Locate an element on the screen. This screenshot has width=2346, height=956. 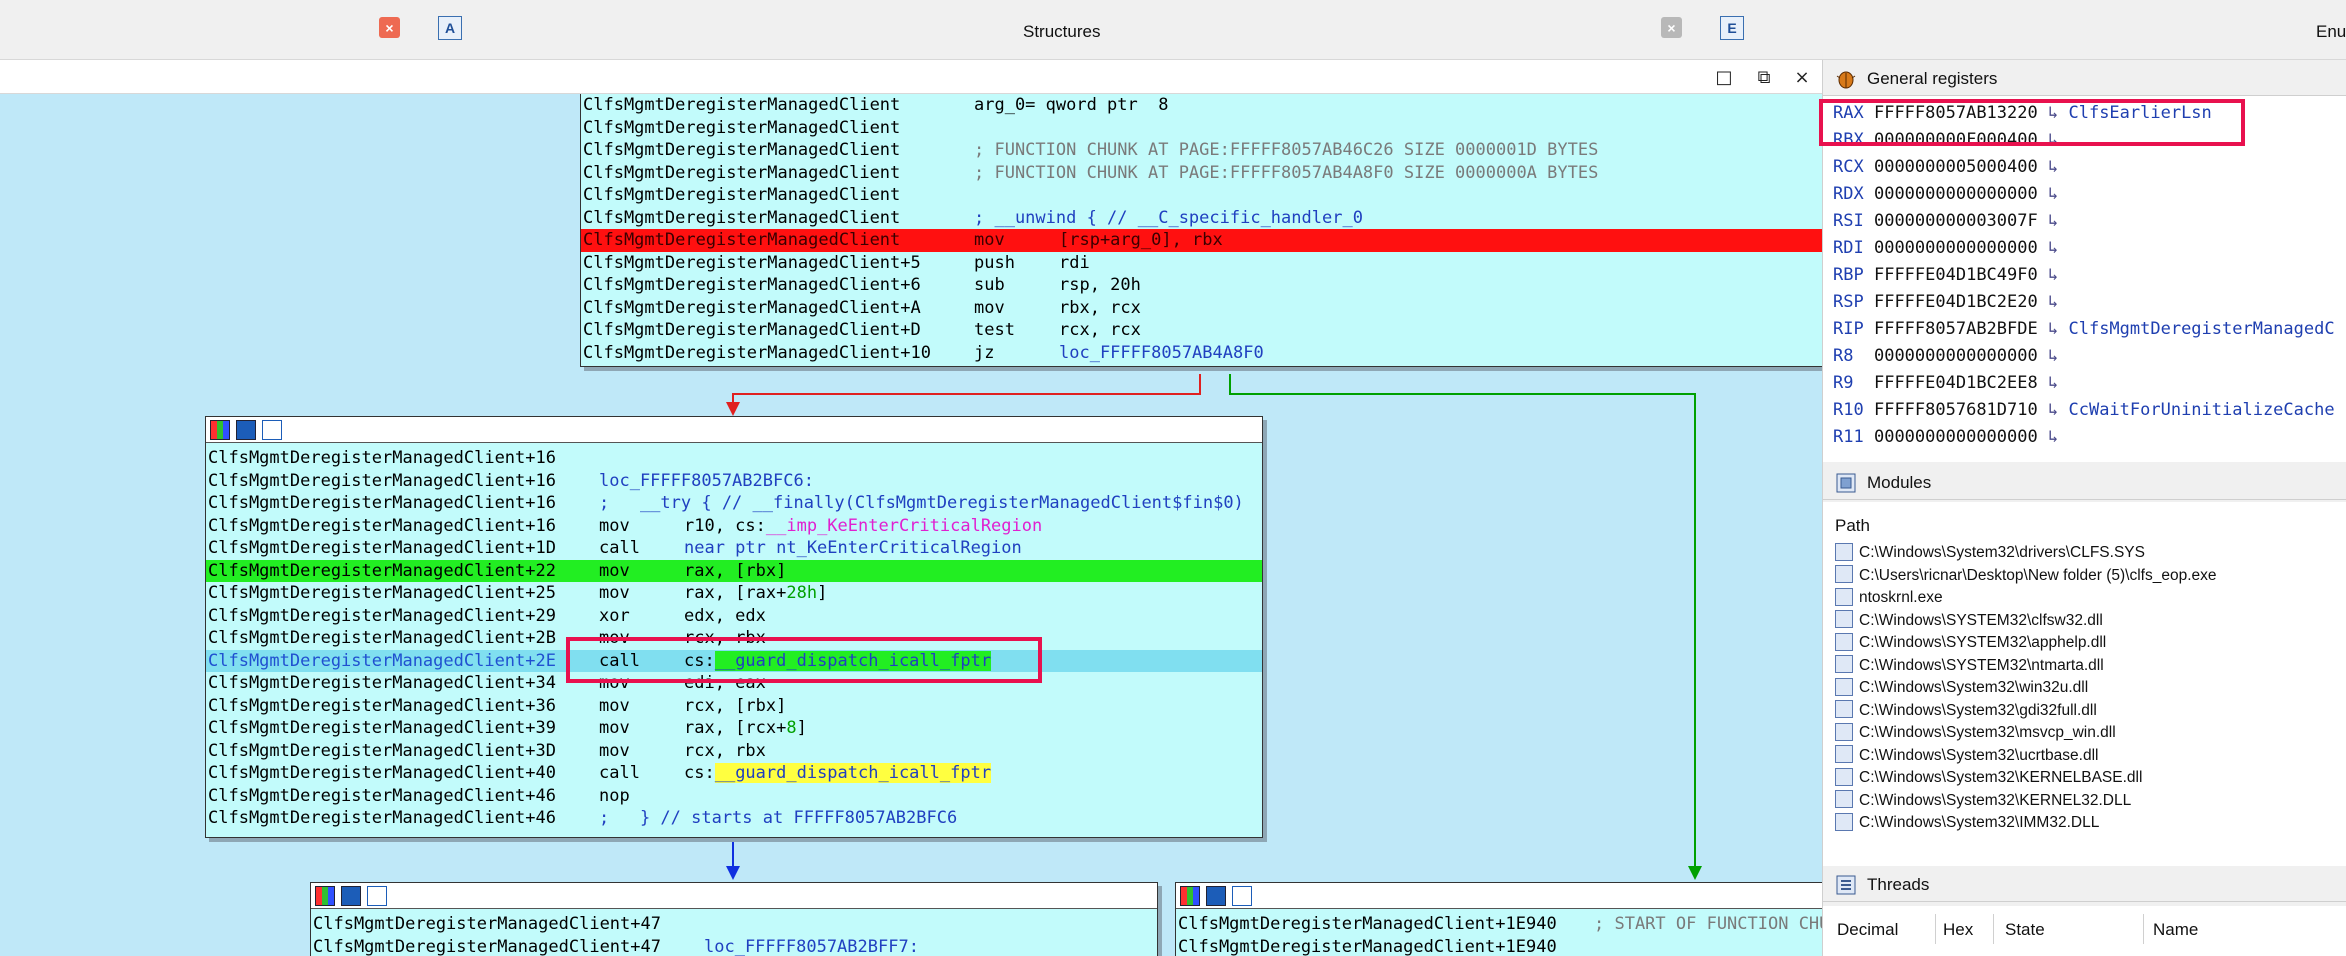
tab-structures: Structures is located at coordinates (1061, 32).